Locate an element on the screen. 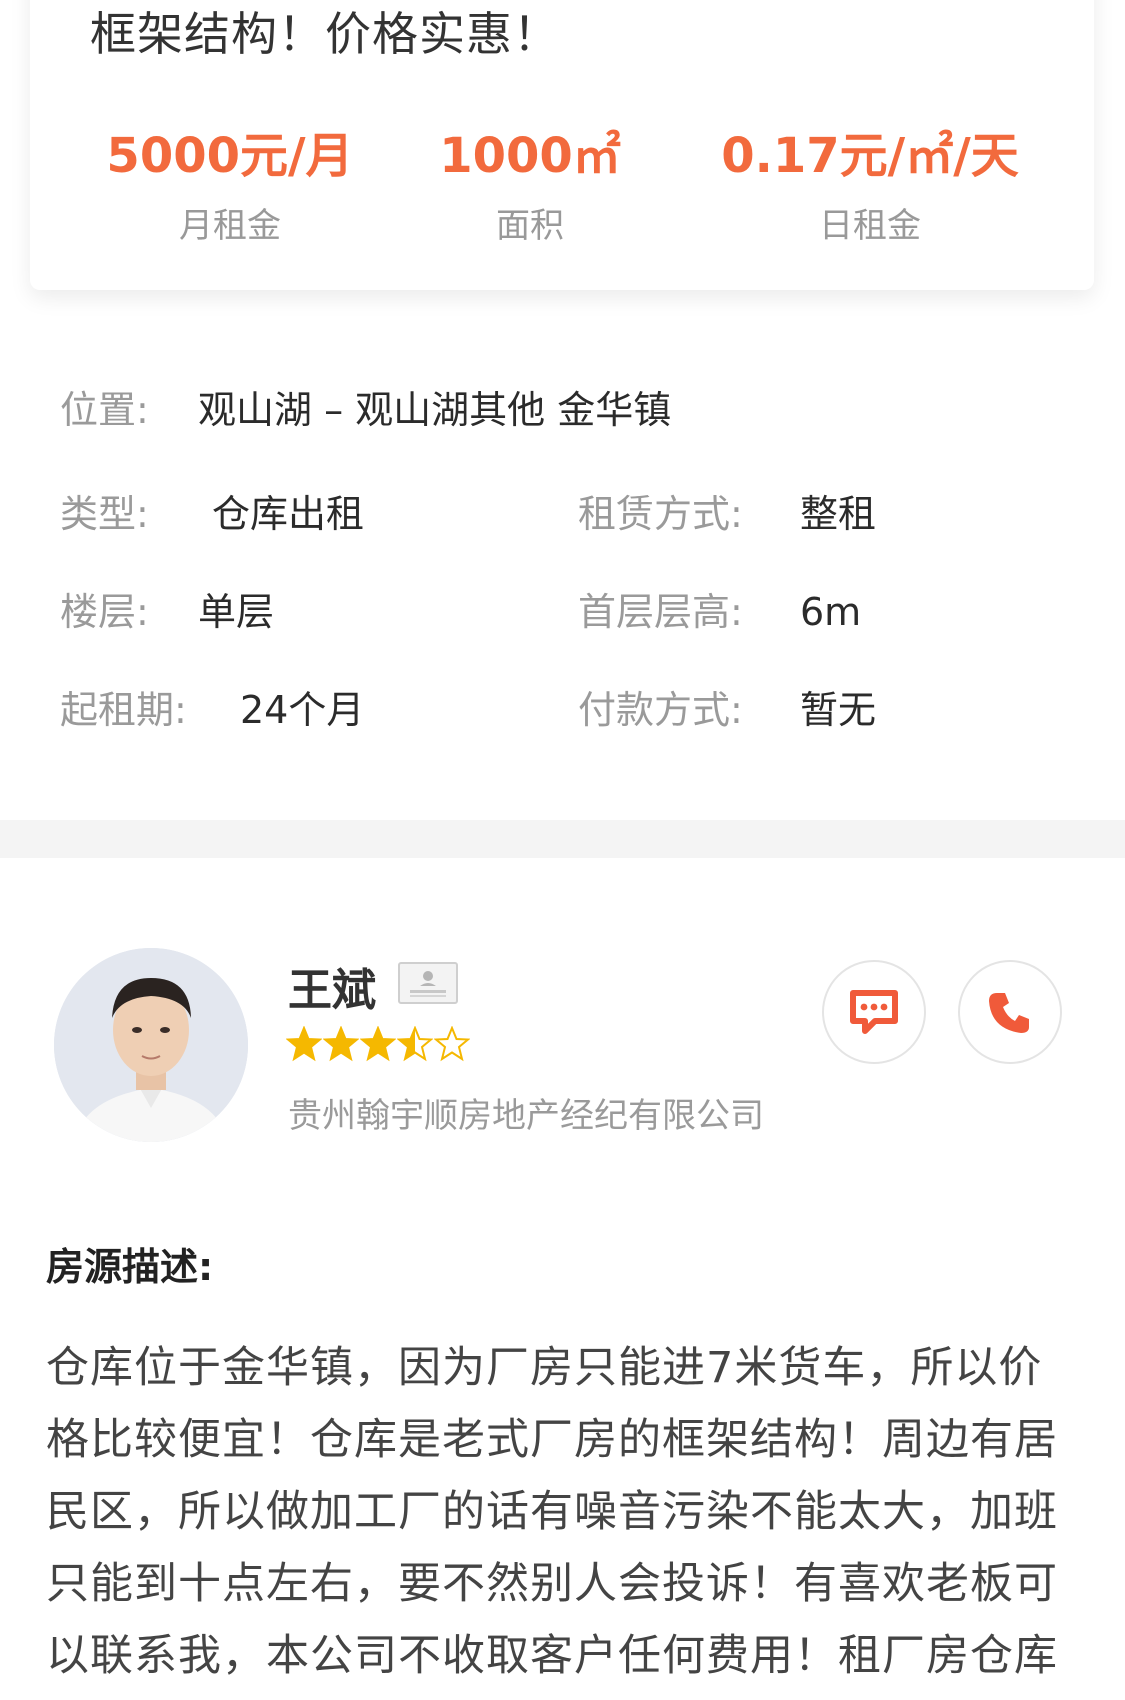 The width and height of the screenshot is (1125, 1700). agent-card: 王斌 贵州翰宇顺房地产经纪有限公司 is located at coordinates (562, 1050).